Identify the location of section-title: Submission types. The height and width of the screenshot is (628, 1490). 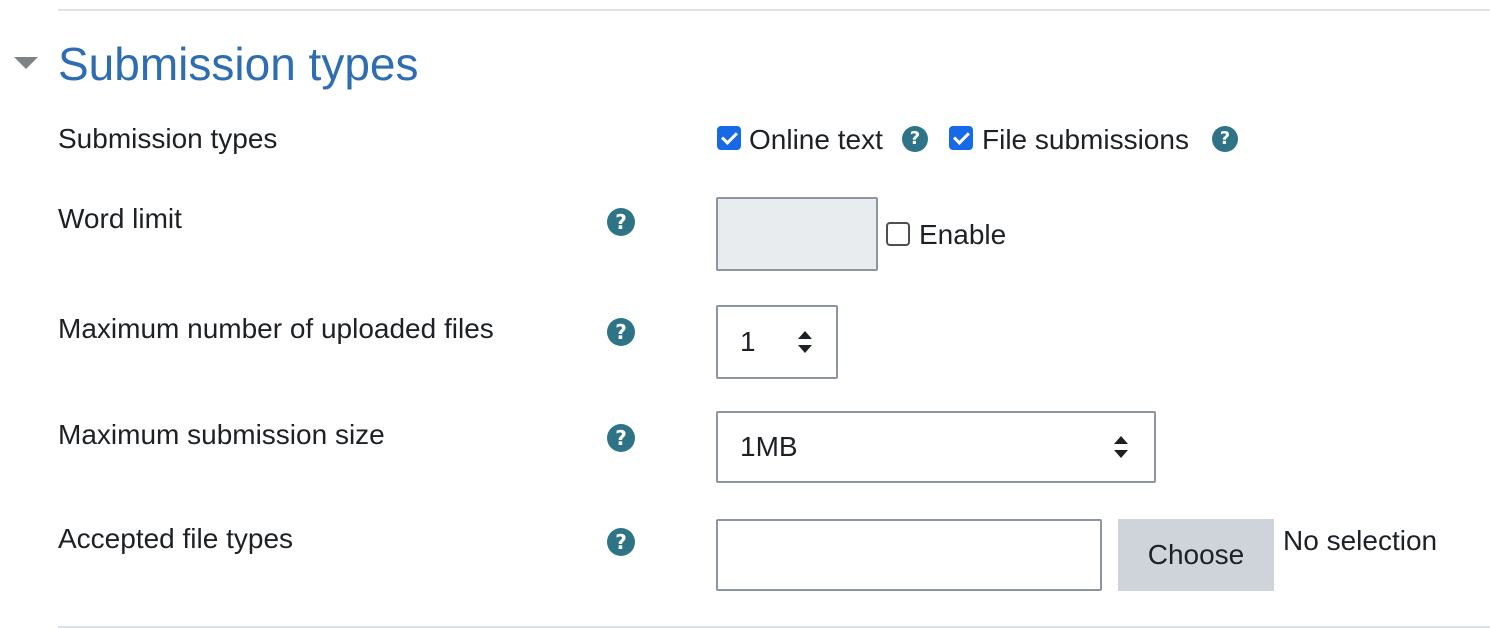
(238, 64).